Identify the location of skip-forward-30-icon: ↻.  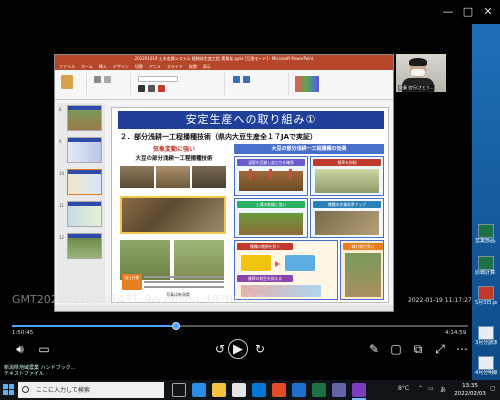
(260, 349).